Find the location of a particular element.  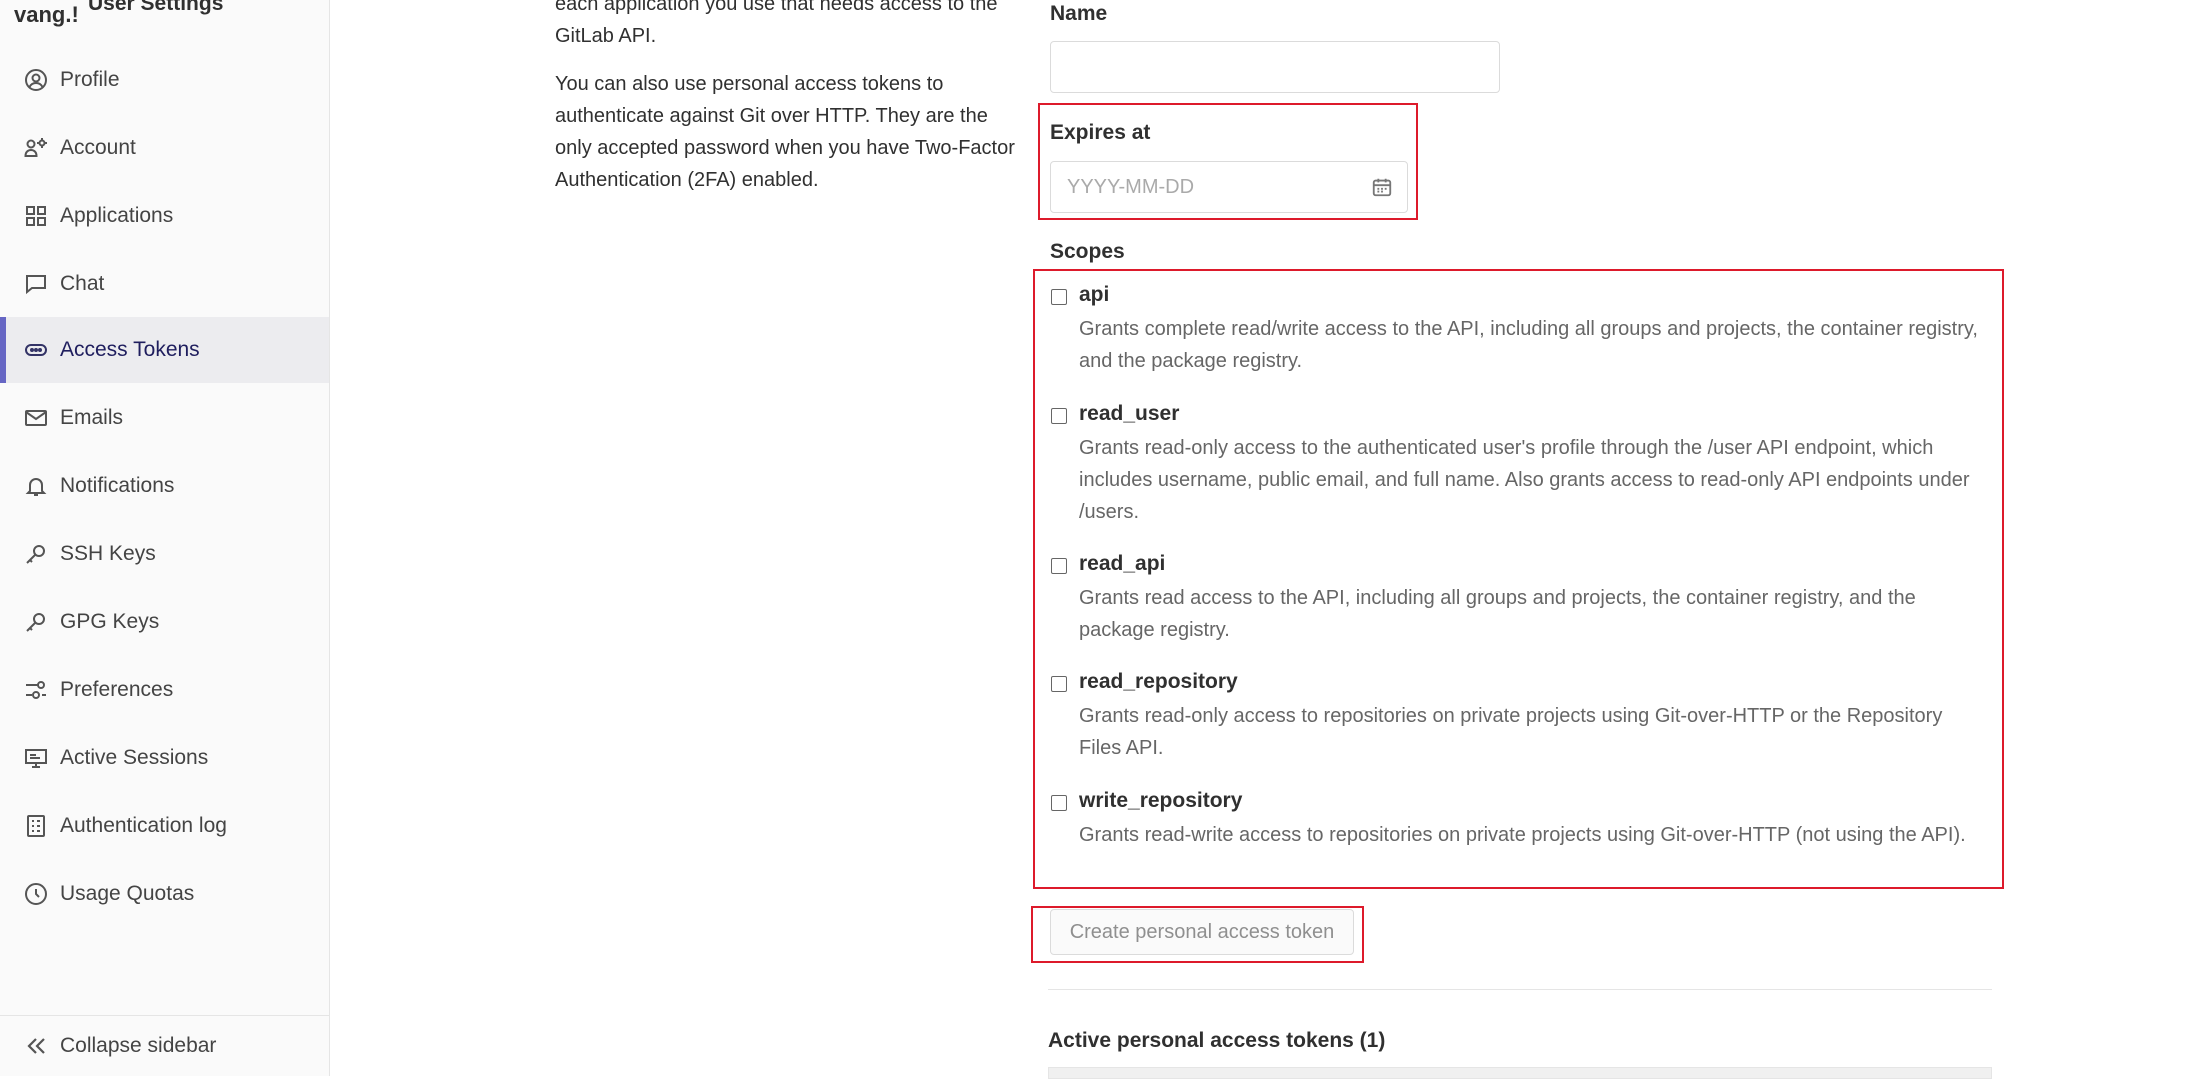

sidebar-item-chat: Chat is located at coordinates (164, 284).